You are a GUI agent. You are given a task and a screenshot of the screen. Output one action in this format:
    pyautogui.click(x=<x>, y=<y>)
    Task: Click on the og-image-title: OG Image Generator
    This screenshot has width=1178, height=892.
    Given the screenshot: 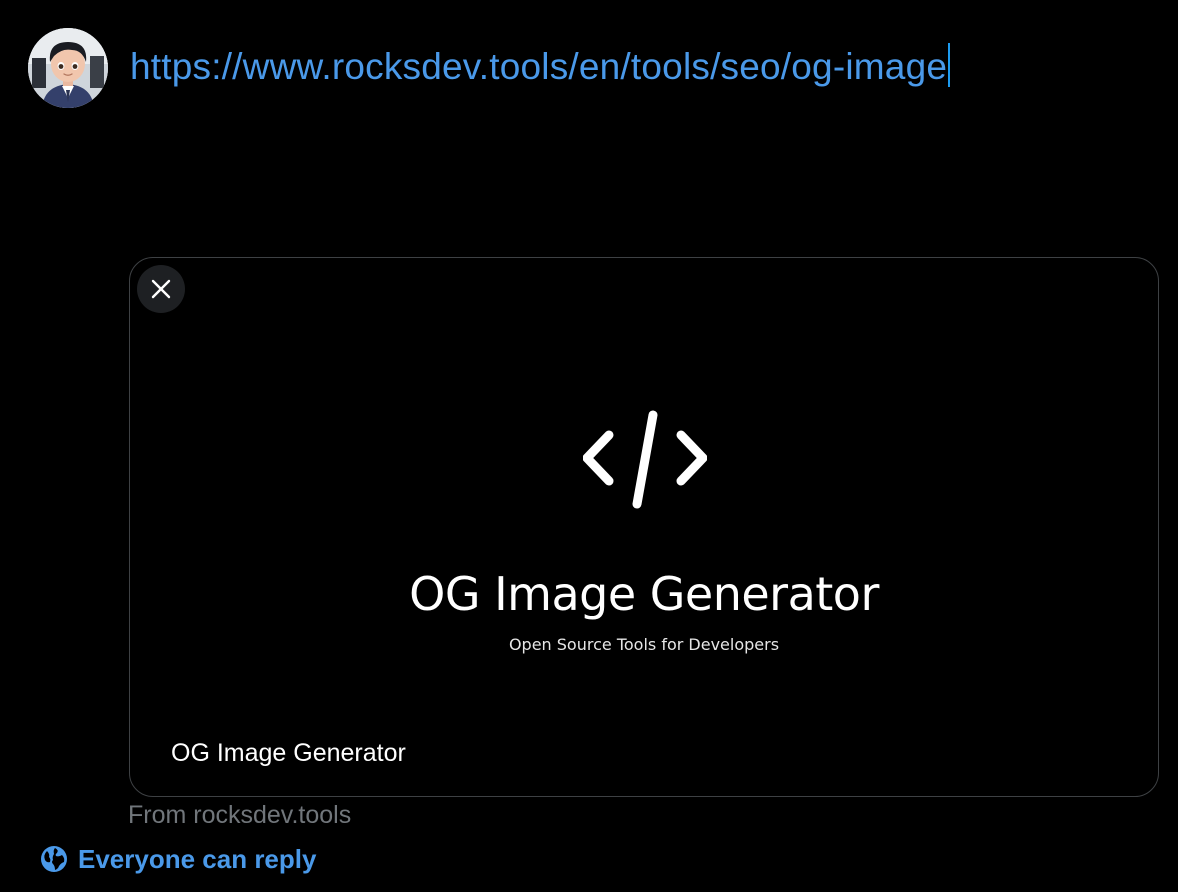 What is the action you would take?
    pyautogui.click(x=644, y=594)
    